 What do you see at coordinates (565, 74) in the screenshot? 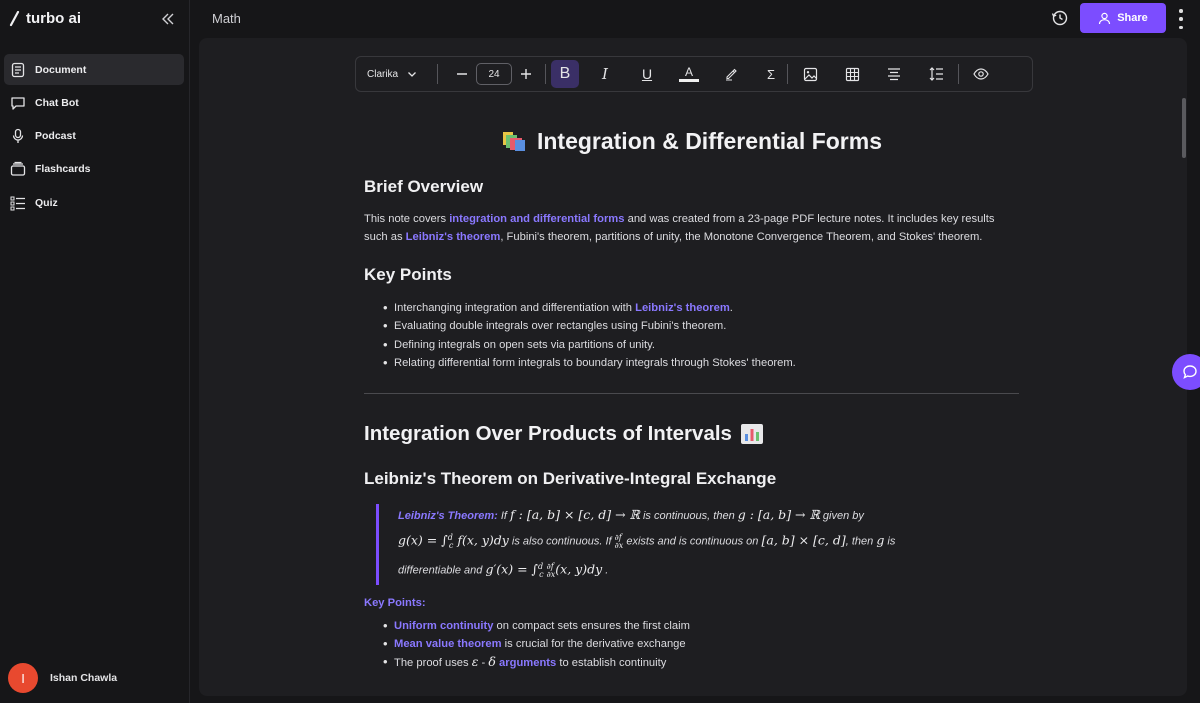
I see `bold-button: B` at bounding box center [565, 74].